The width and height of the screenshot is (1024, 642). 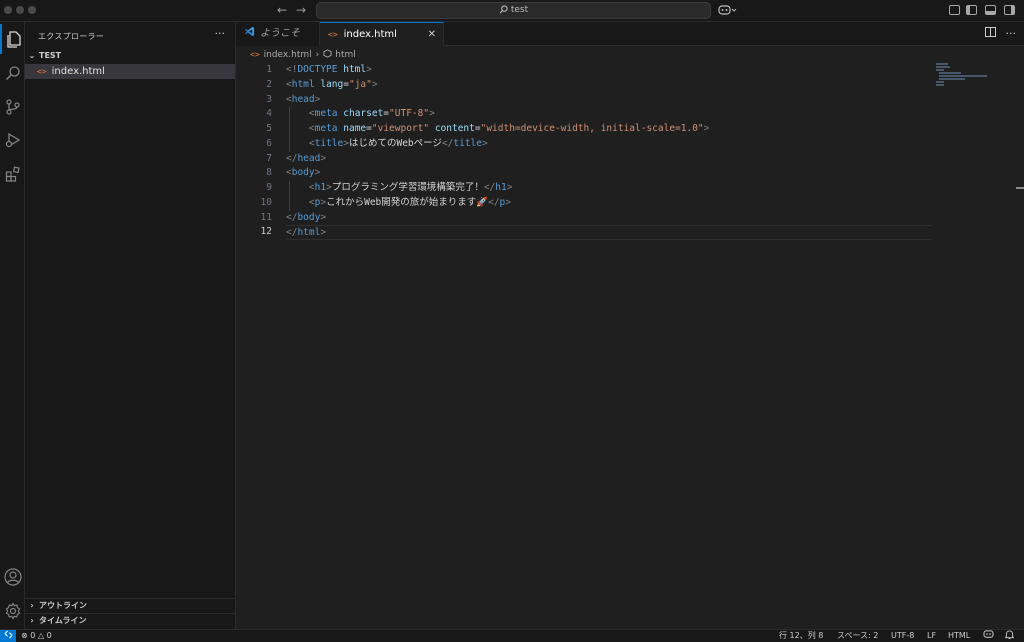 I want to click on explorer-icon, so click(x=12, y=39).